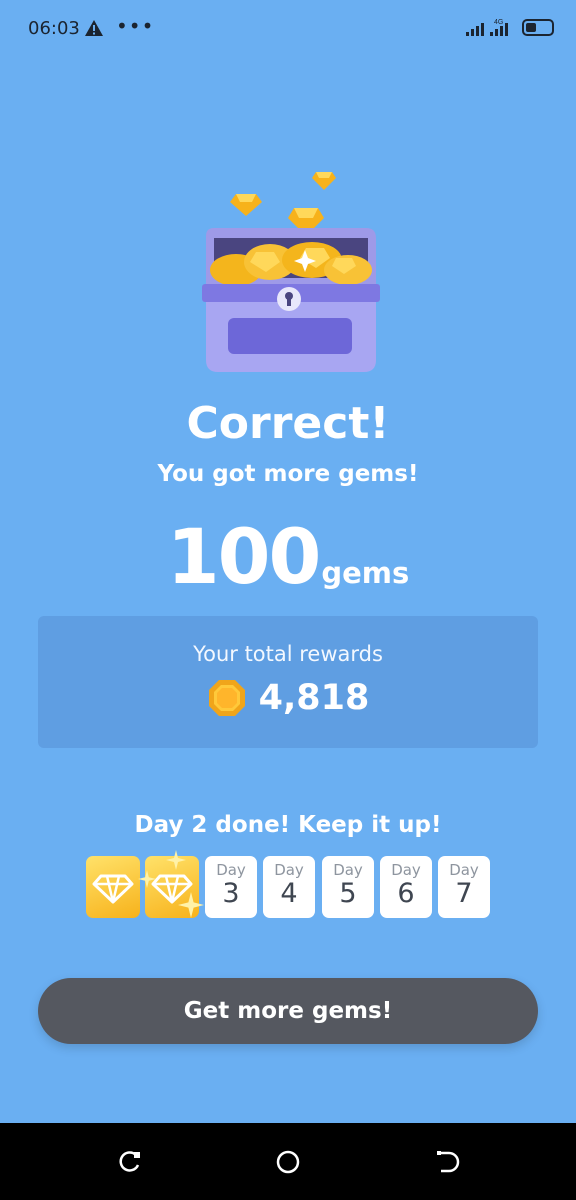 Image resolution: width=576 pixels, height=1200 pixels. I want to click on total-rewards-value: 4,818, so click(314, 698).